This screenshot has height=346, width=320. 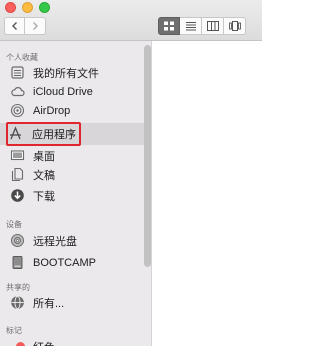 I want to click on column-view-button, so click(x=213, y=26).